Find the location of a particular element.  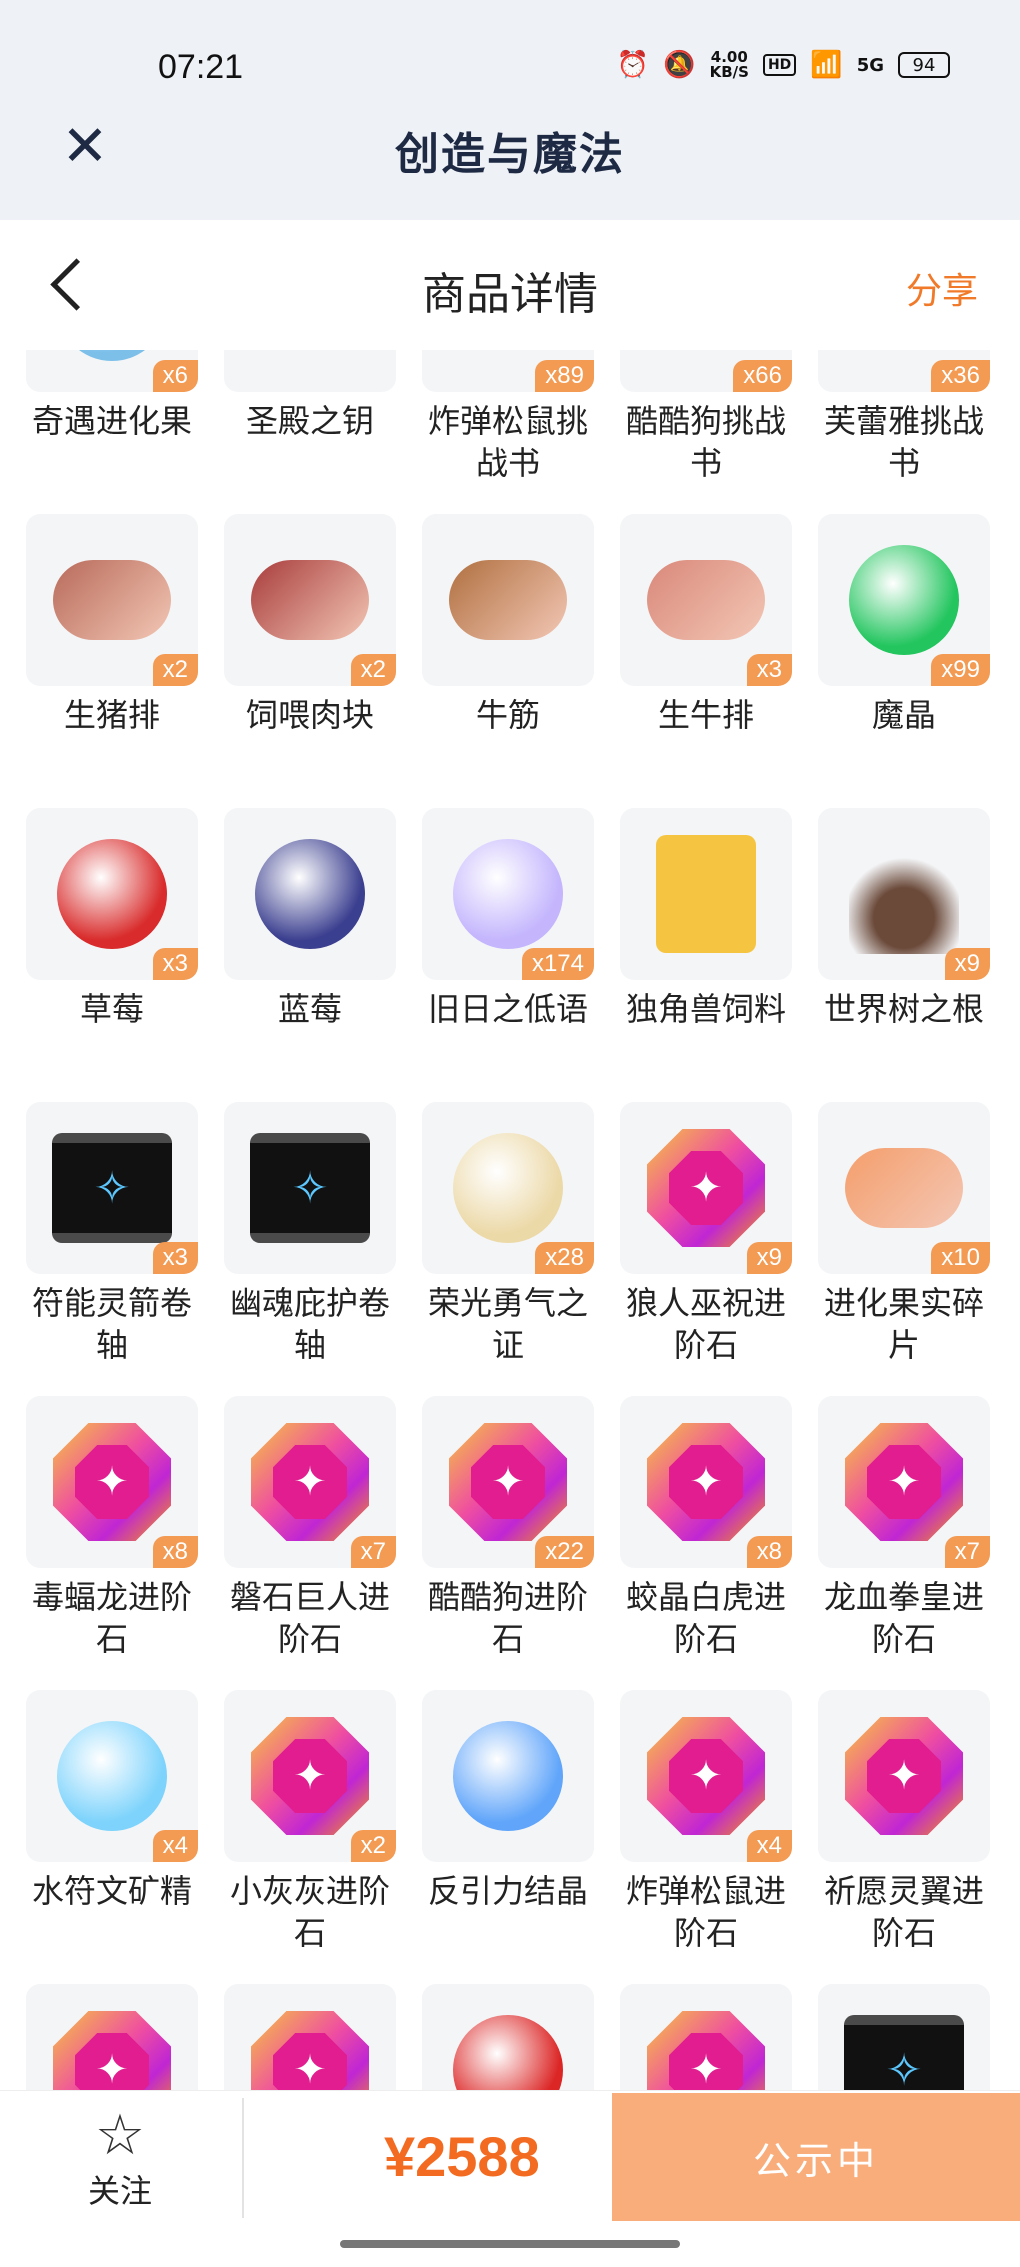

pork-chop-icon is located at coordinates (112, 600).